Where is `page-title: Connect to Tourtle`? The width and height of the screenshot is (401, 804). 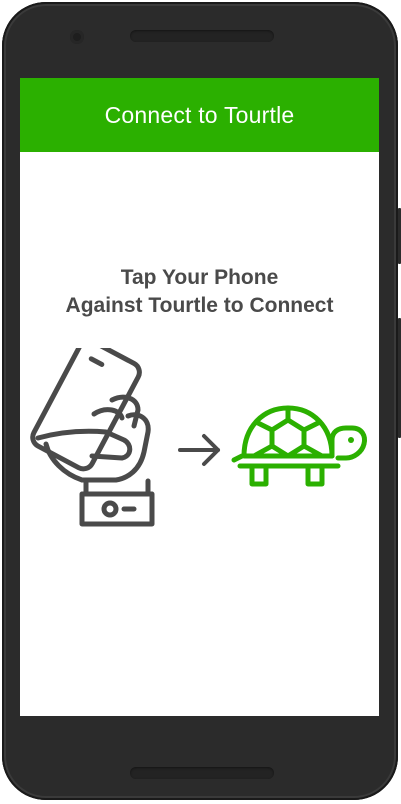
page-title: Connect to Tourtle is located at coordinates (199, 114).